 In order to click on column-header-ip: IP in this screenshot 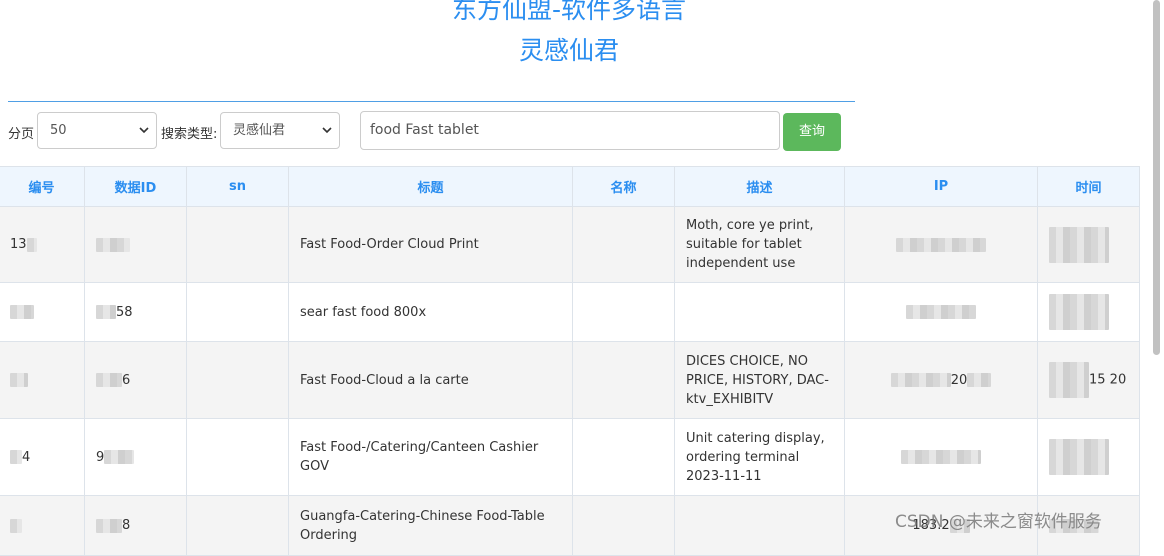, I will do `click(941, 186)`.